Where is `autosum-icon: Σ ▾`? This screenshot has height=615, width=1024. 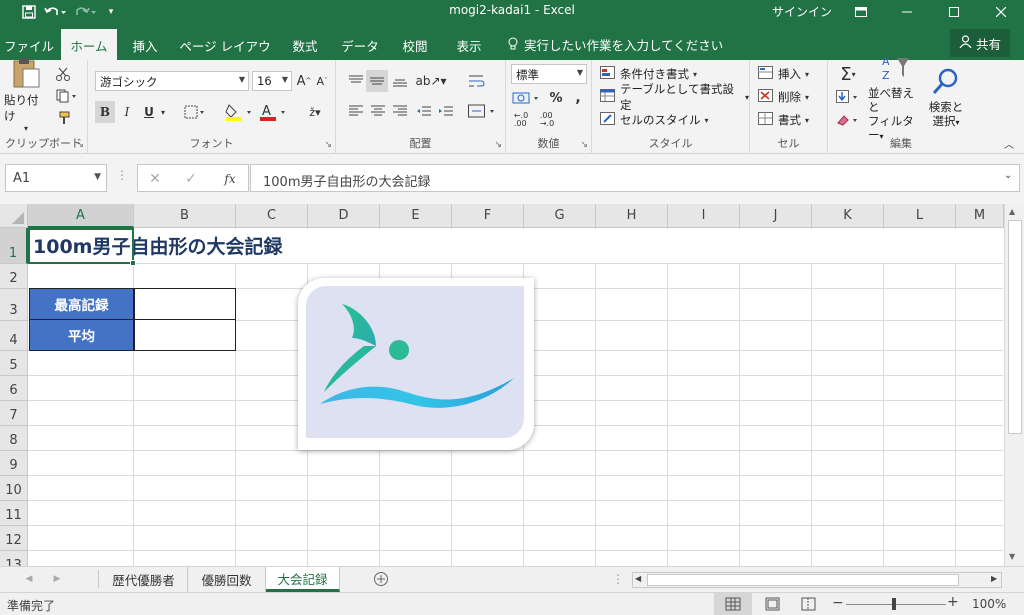 autosum-icon: Σ ▾ is located at coordinates (848, 74).